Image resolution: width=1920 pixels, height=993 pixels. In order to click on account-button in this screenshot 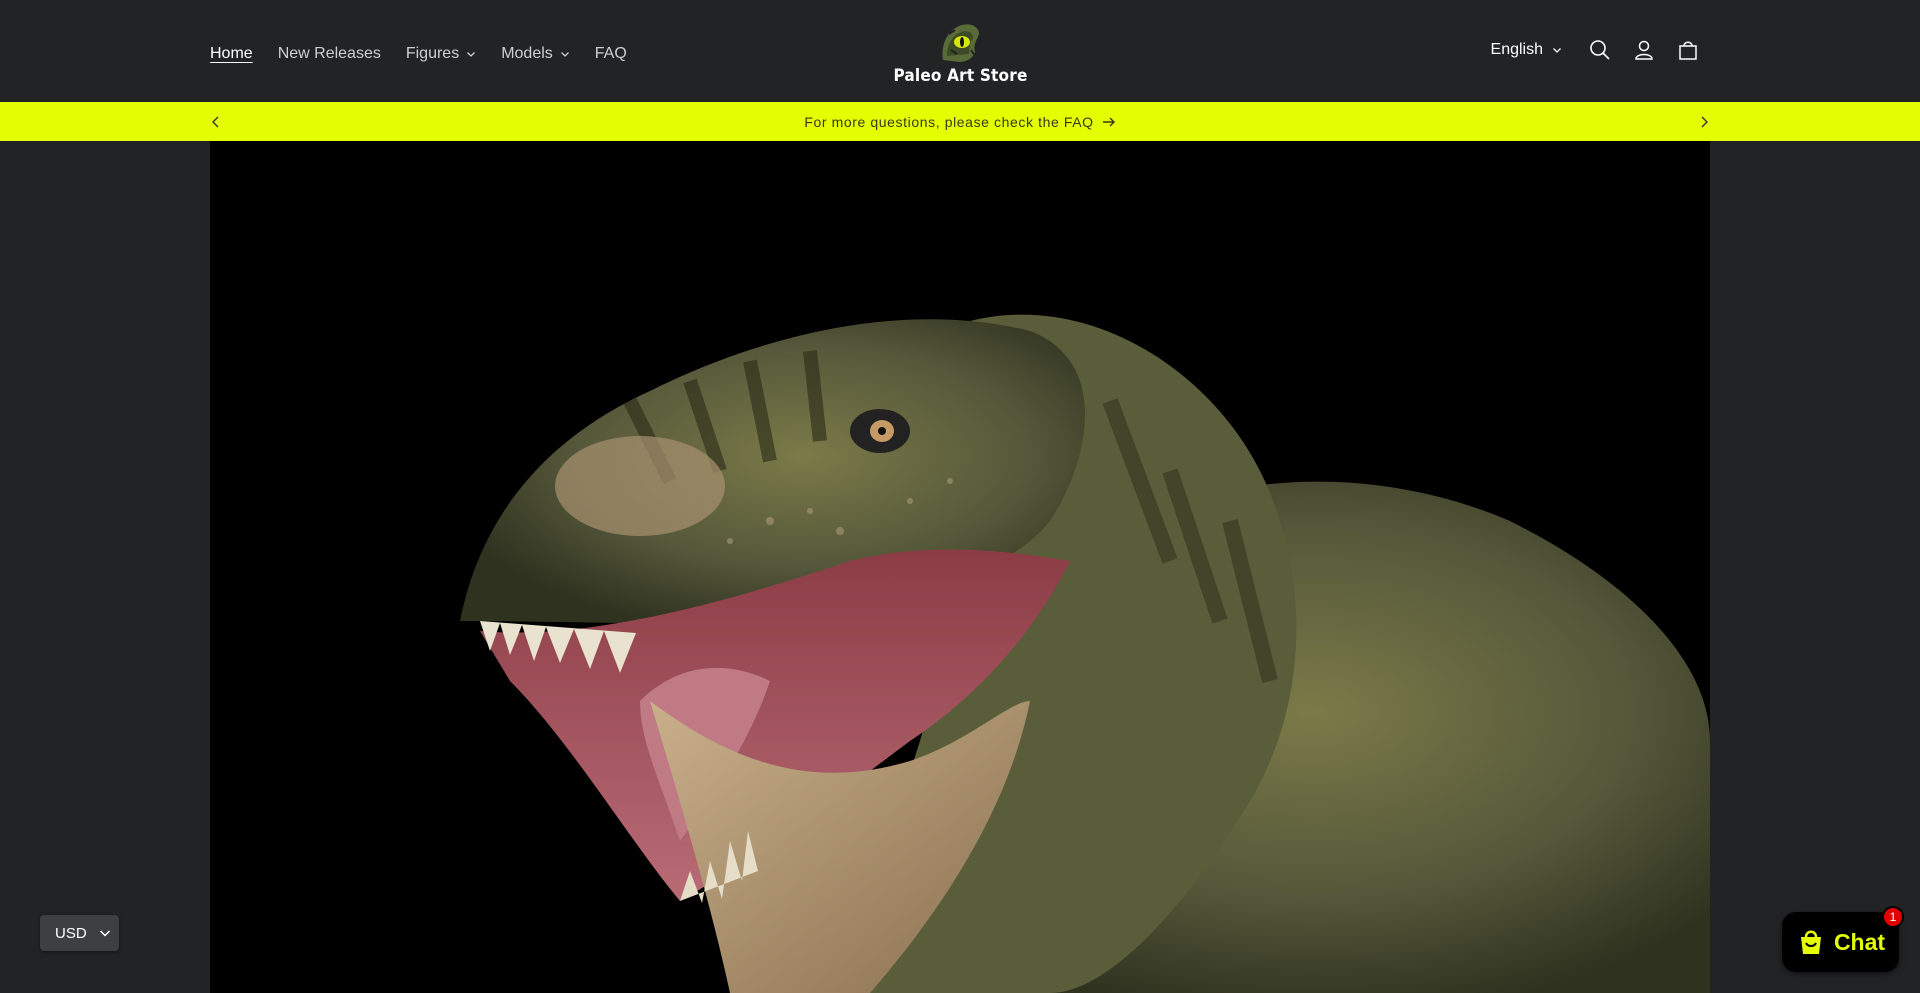, I will do `click(1644, 50)`.